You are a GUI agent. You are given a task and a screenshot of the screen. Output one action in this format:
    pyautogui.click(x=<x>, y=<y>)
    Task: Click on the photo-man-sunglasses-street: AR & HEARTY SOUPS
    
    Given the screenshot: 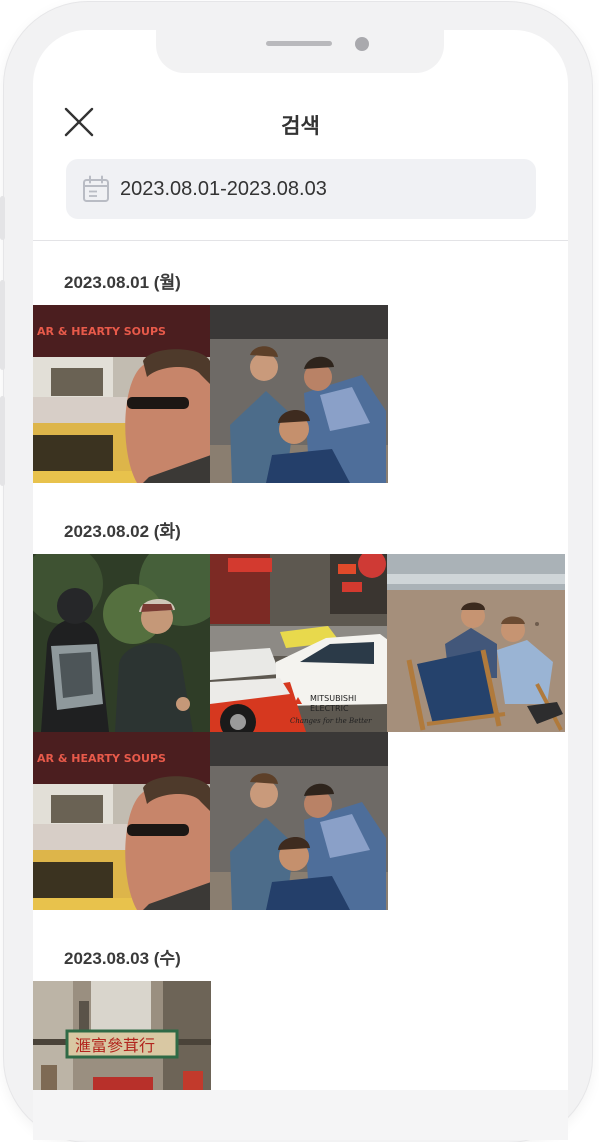 What is the action you would take?
    pyautogui.click(x=122, y=394)
    